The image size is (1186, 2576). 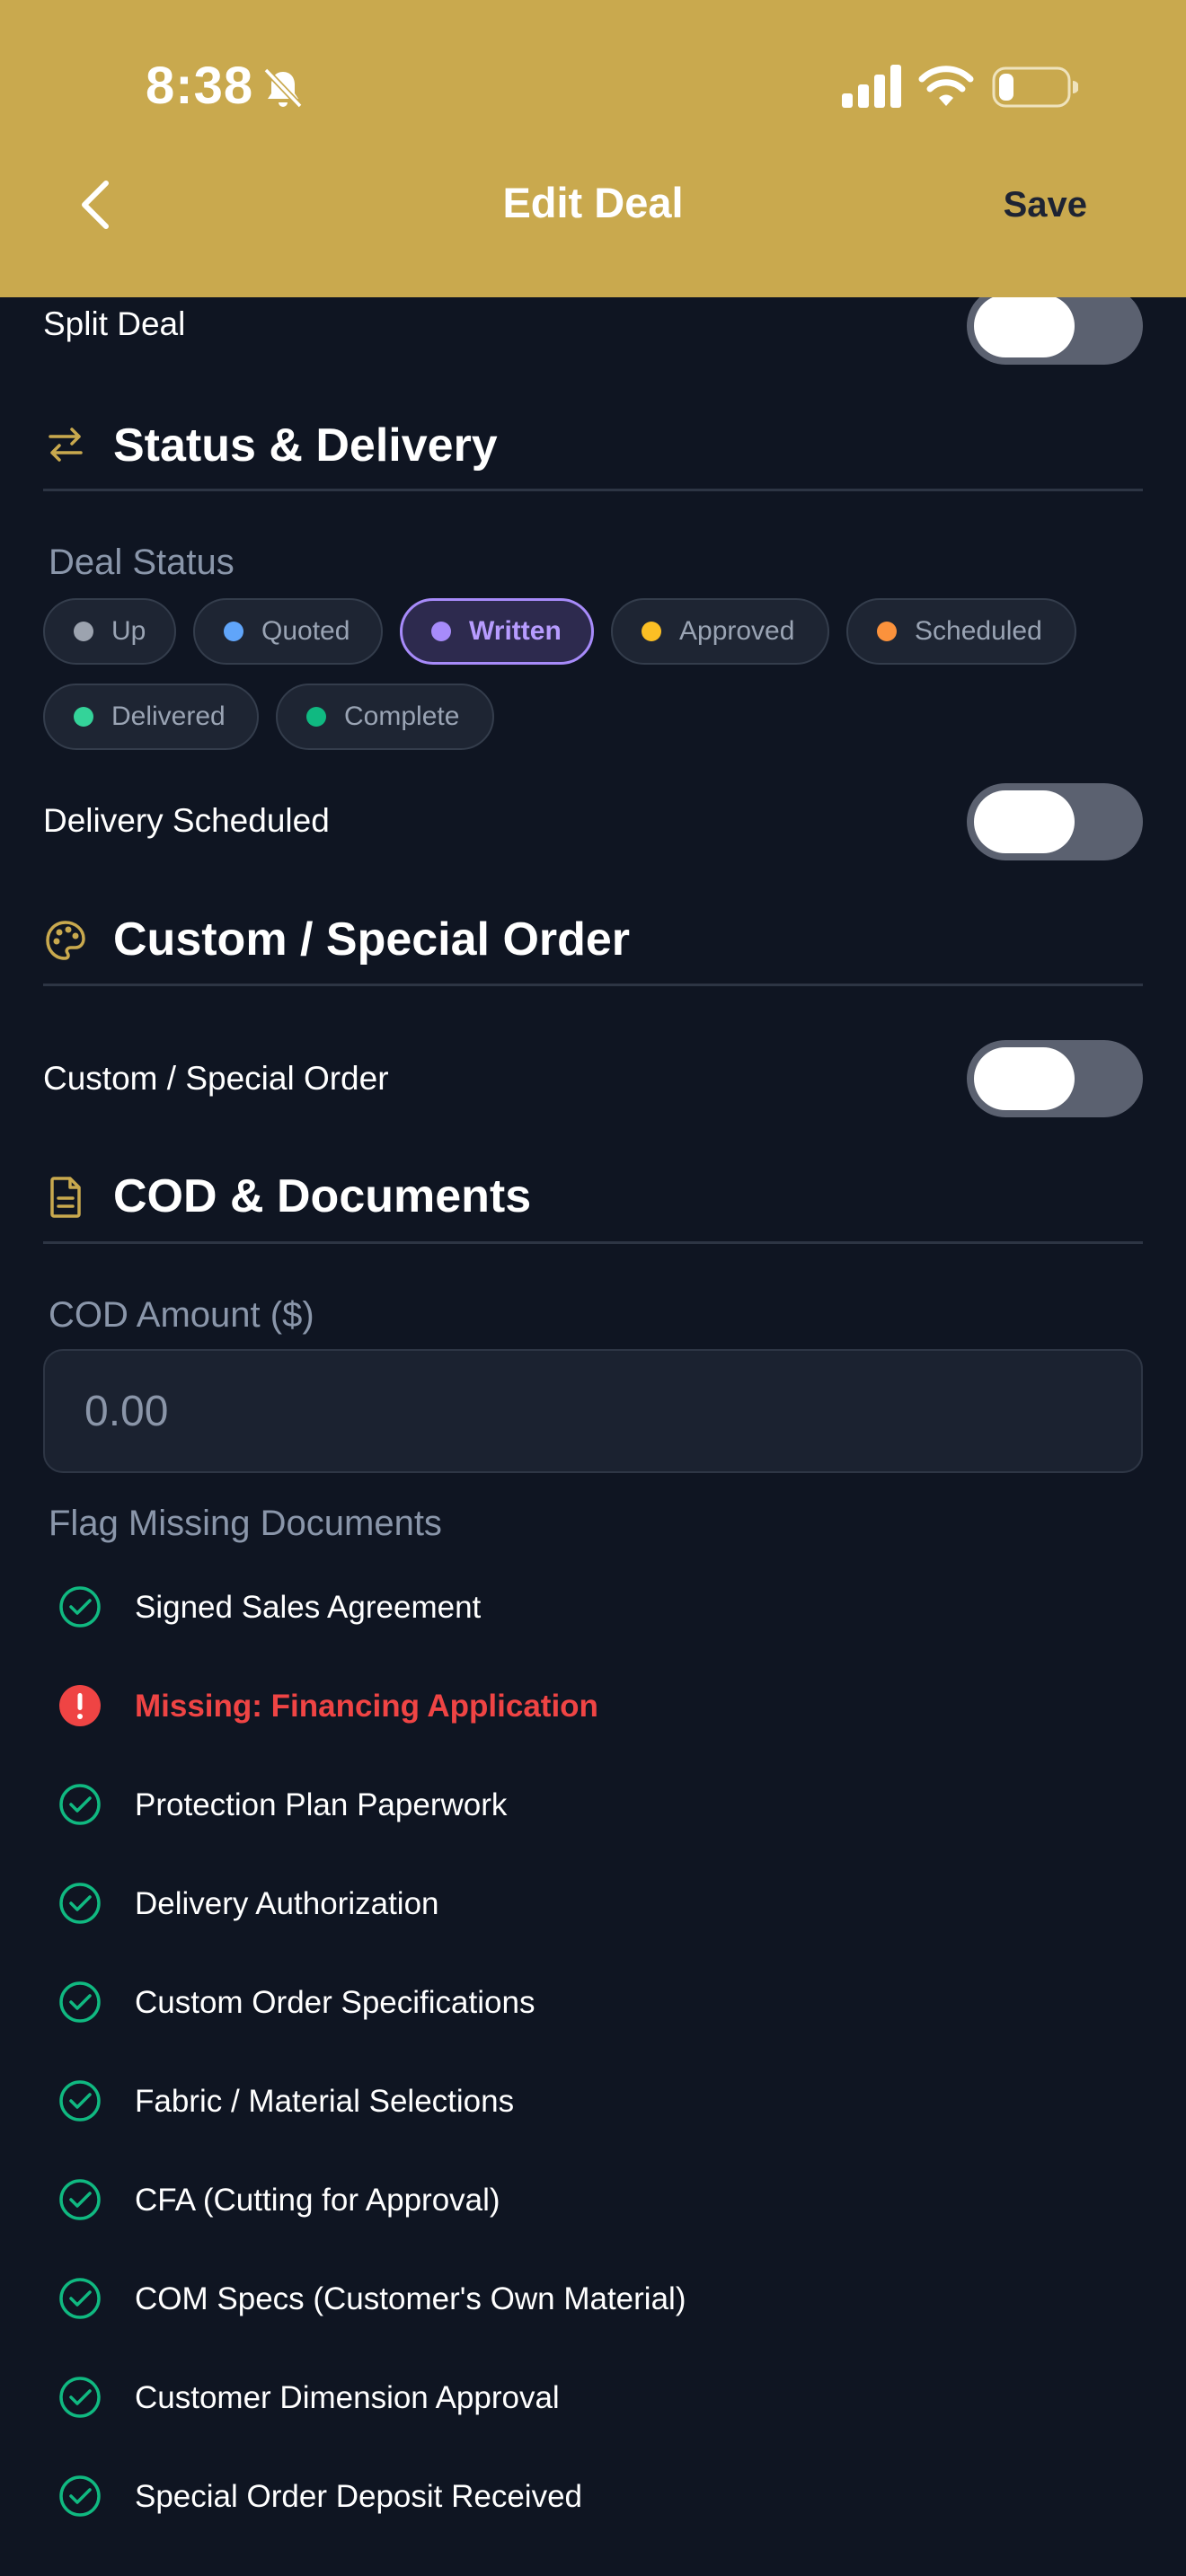 I want to click on chip-label: Approved, so click(x=737, y=631).